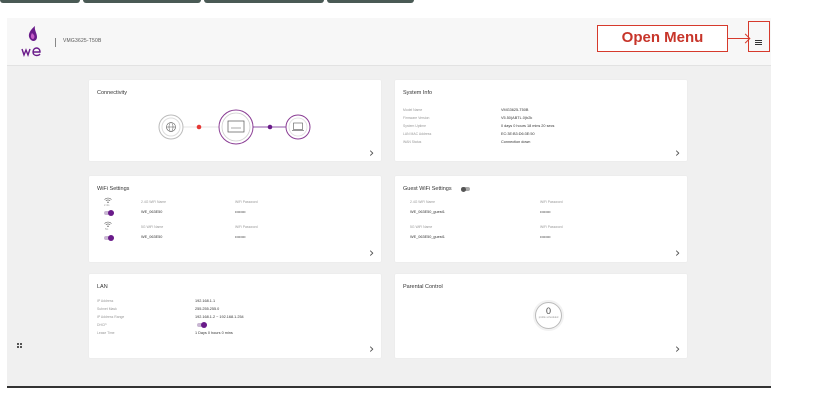 Image resolution: width=825 pixels, height=405 pixels. Describe the element at coordinates (105, 301) in the screenshot. I see `lan-label: IP Address` at that location.